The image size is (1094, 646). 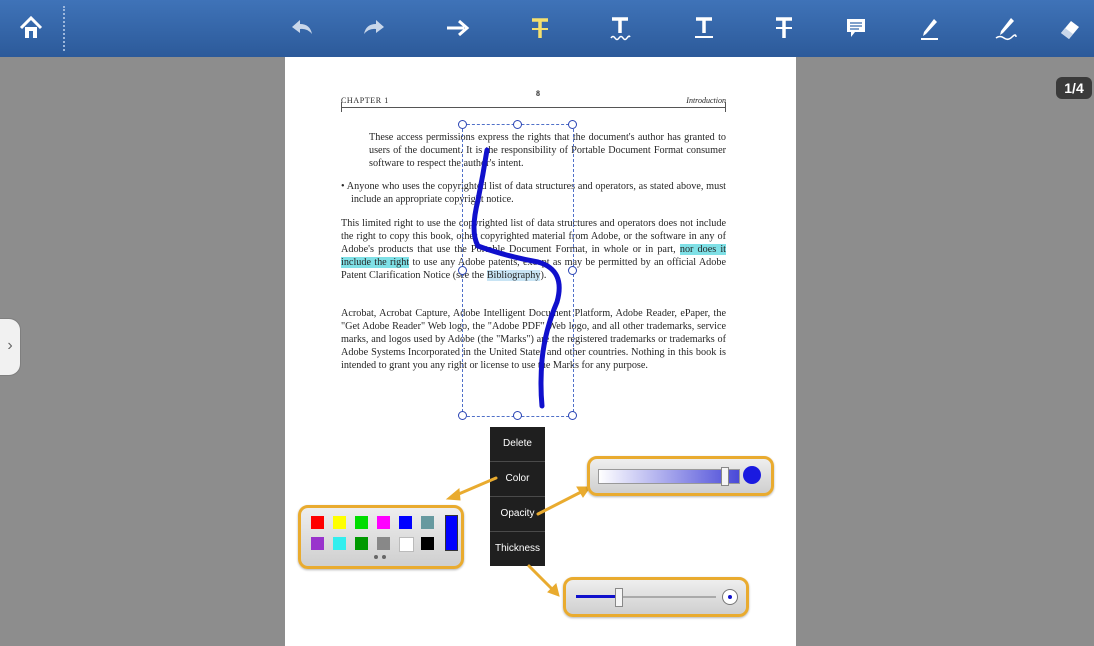 I want to click on opacity-gradient-track, so click(x=669, y=476).